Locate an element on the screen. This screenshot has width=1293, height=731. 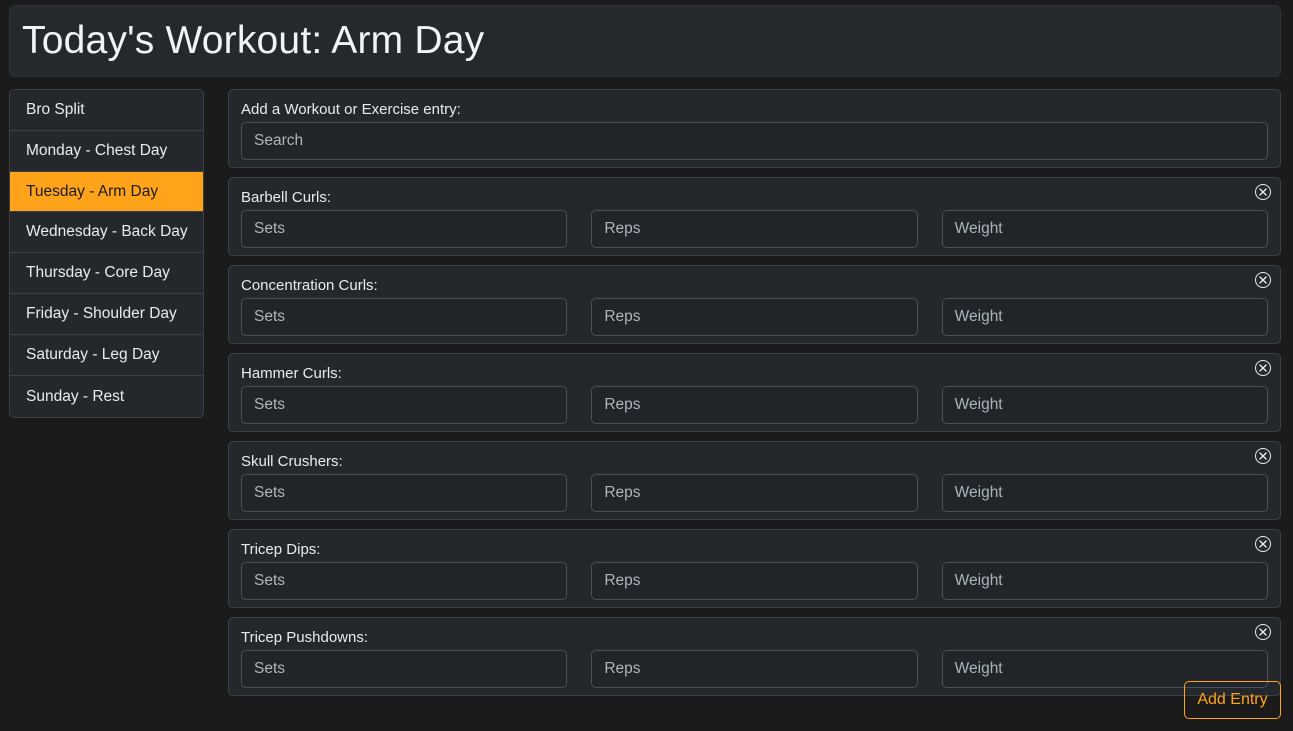
sidebar-item-wednesday: Wednesday - Back Day is located at coordinates (106, 232).